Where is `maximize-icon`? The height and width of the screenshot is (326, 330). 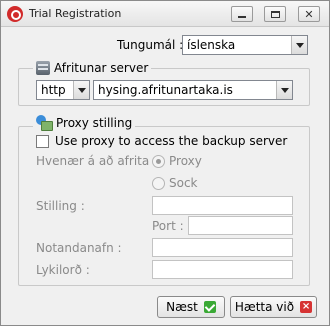
maximize-icon is located at coordinates (275, 14).